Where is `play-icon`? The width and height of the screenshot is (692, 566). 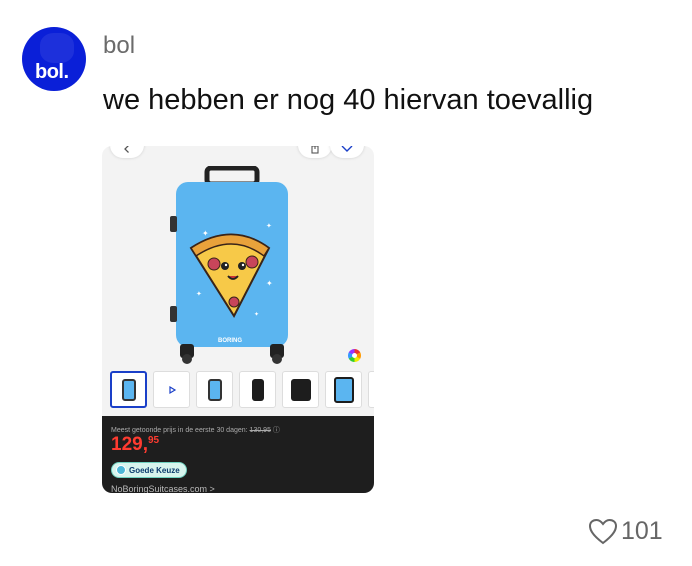
play-icon is located at coordinates (172, 389).